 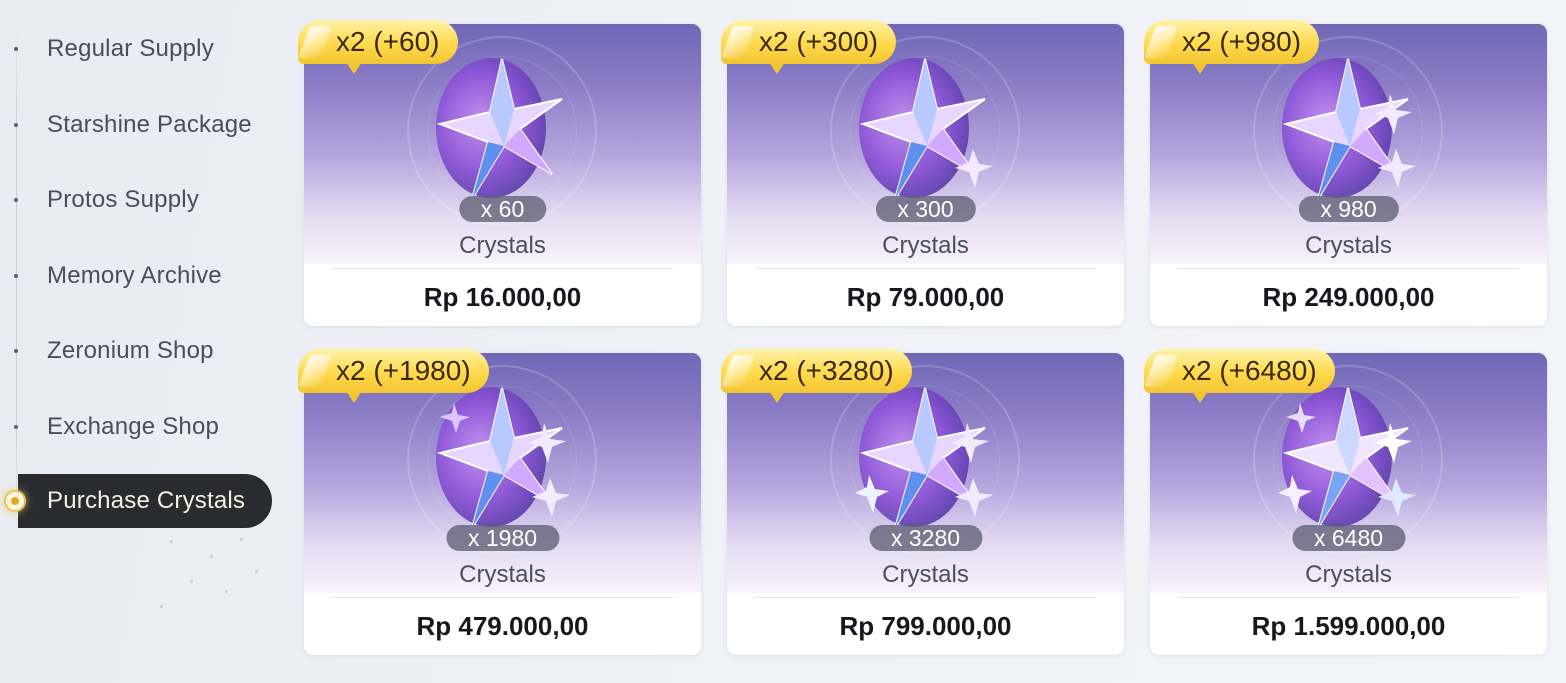 I want to click on sidebar-item-label: Exchange Shop, so click(x=133, y=426).